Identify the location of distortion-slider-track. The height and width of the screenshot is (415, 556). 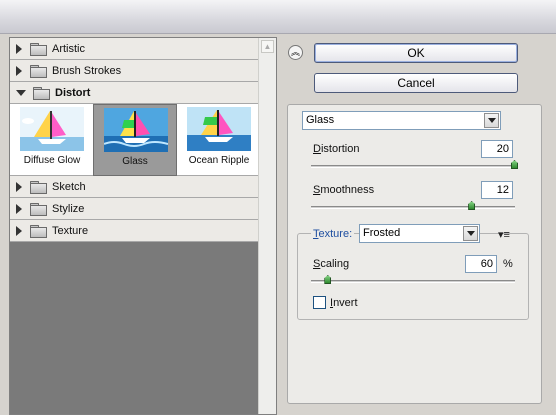
(413, 166).